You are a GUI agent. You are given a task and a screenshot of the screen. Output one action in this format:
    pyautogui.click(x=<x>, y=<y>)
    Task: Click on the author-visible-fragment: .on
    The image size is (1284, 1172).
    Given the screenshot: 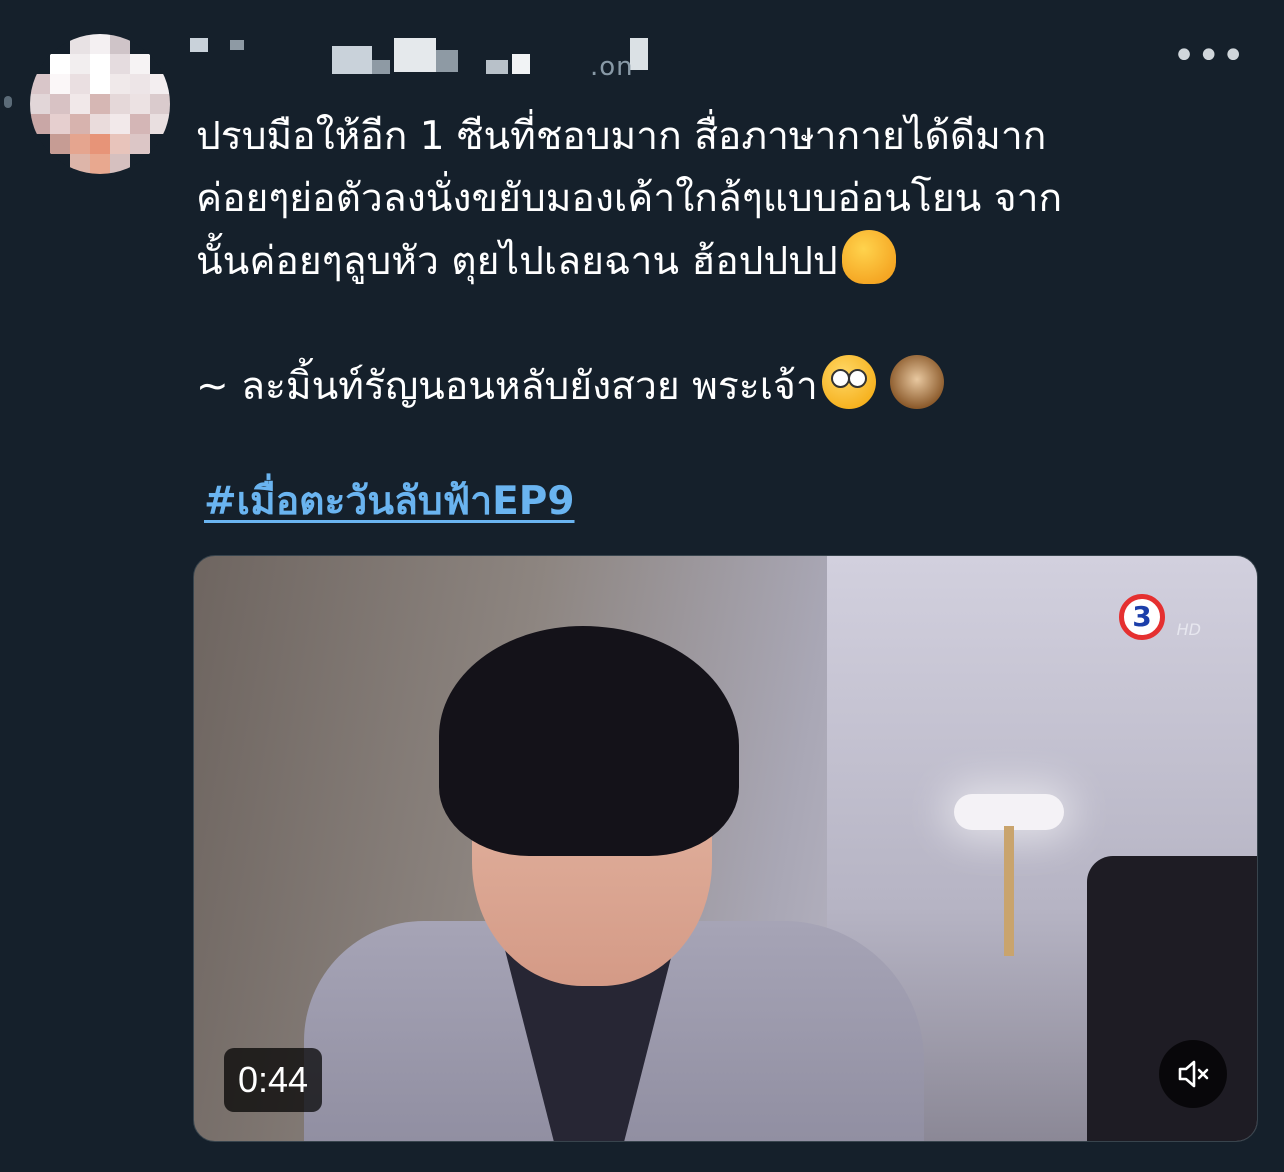 What is the action you would take?
    pyautogui.click(x=612, y=67)
    